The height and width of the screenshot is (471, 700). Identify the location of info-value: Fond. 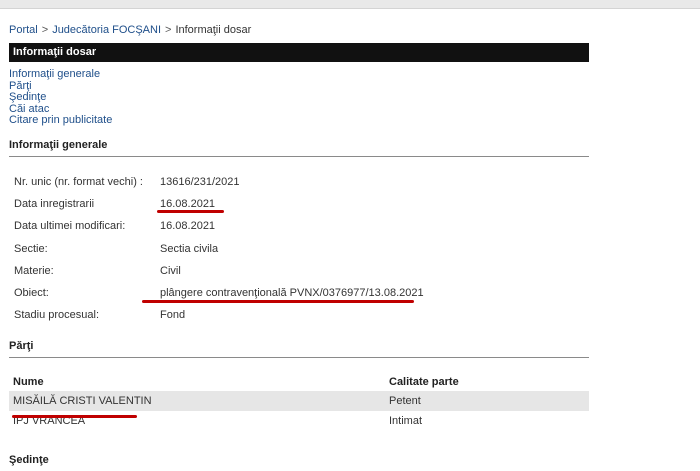
(173, 315).